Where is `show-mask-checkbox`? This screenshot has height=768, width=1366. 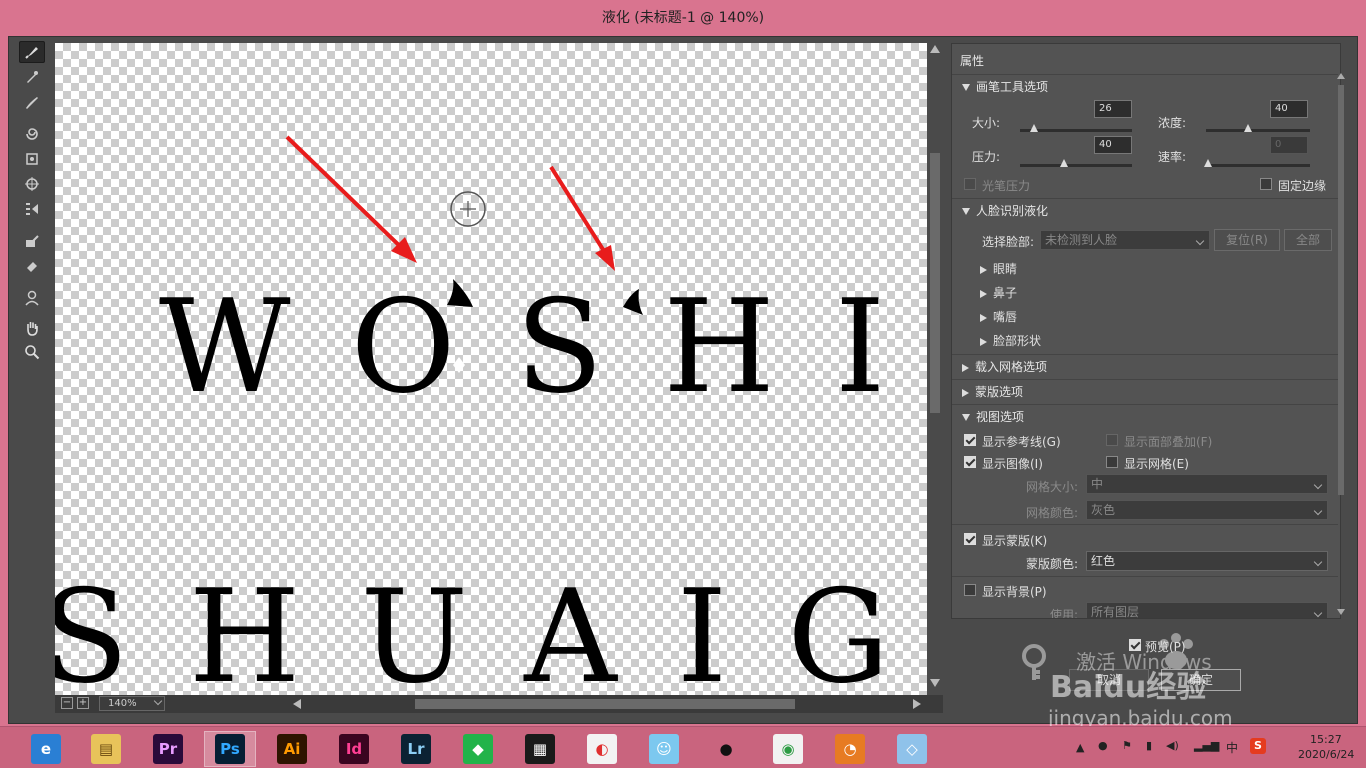
show-mask-checkbox is located at coordinates (970, 539).